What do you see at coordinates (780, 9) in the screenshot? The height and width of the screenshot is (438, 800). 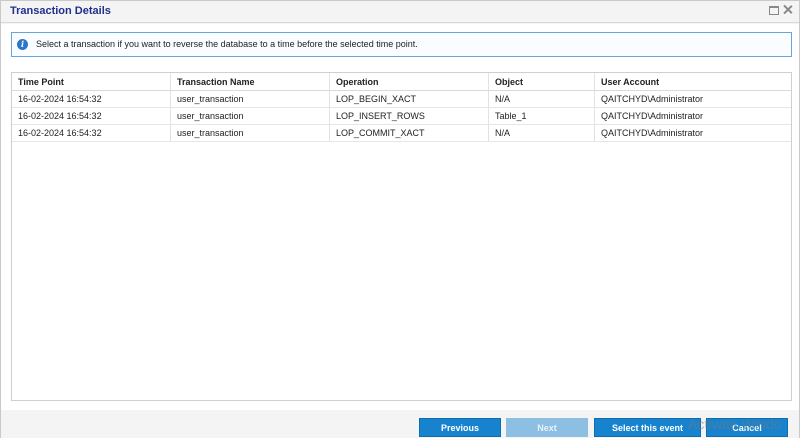 I see `window-controls` at bounding box center [780, 9].